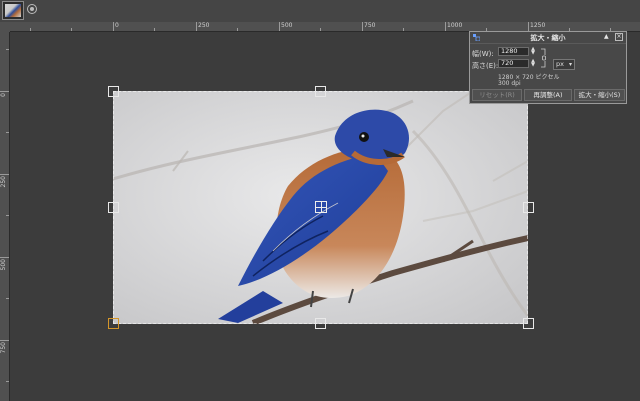  I want to click on ruler-corner, so click(5, 27).